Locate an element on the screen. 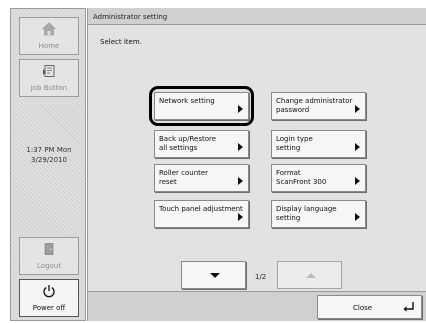  clock-date: 3/29/2010 is located at coordinates (49, 160).